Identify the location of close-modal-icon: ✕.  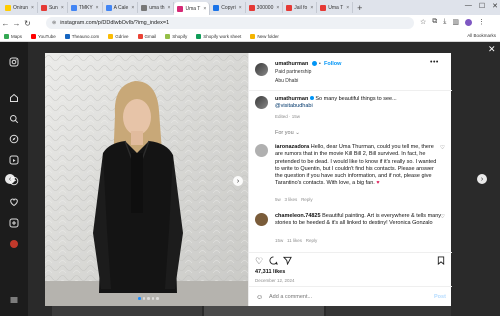
(492, 49).